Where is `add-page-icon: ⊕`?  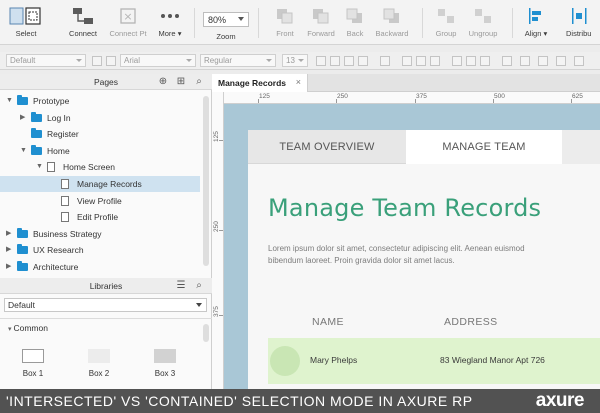
add-page-icon: ⊕ is located at coordinates (163, 82).